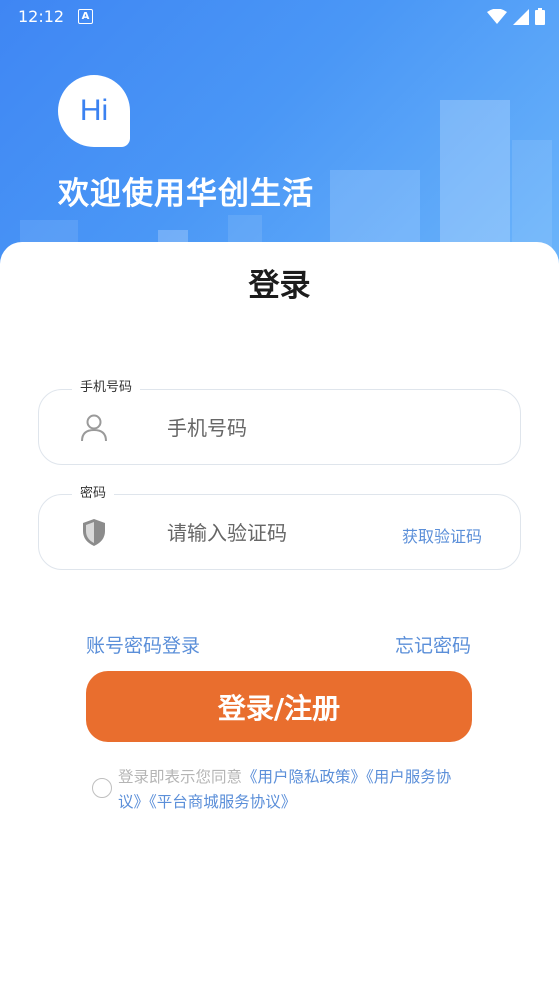  I want to click on agreement-text: 登录即表示您同意《用户隐私政策》《用户服务协议》《平台商城服务协议》, so click(294, 790).